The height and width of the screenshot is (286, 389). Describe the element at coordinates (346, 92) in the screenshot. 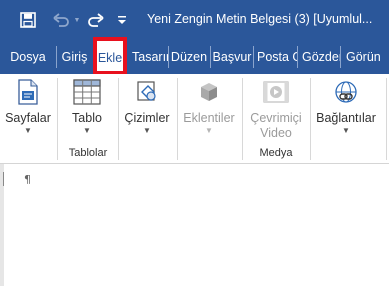

I see `links-icon` at that location.